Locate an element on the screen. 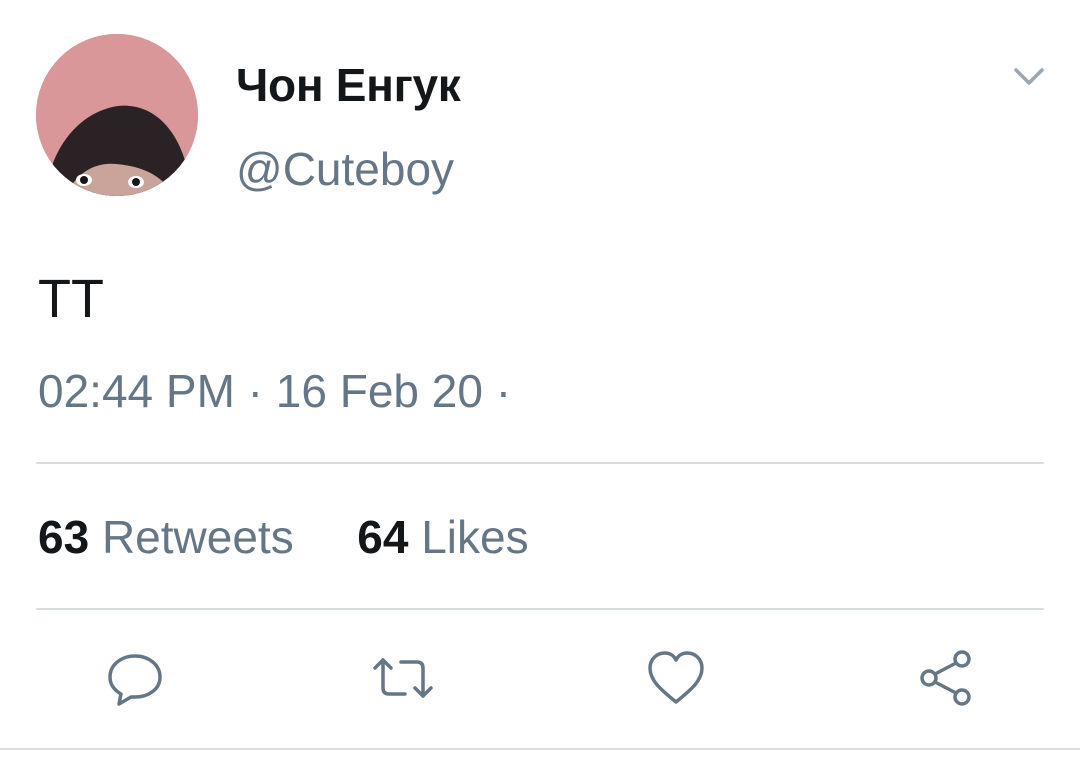 This screenshot has height=770, width=1080. retweets-label: Retweets is located at coordinates (197, 537).